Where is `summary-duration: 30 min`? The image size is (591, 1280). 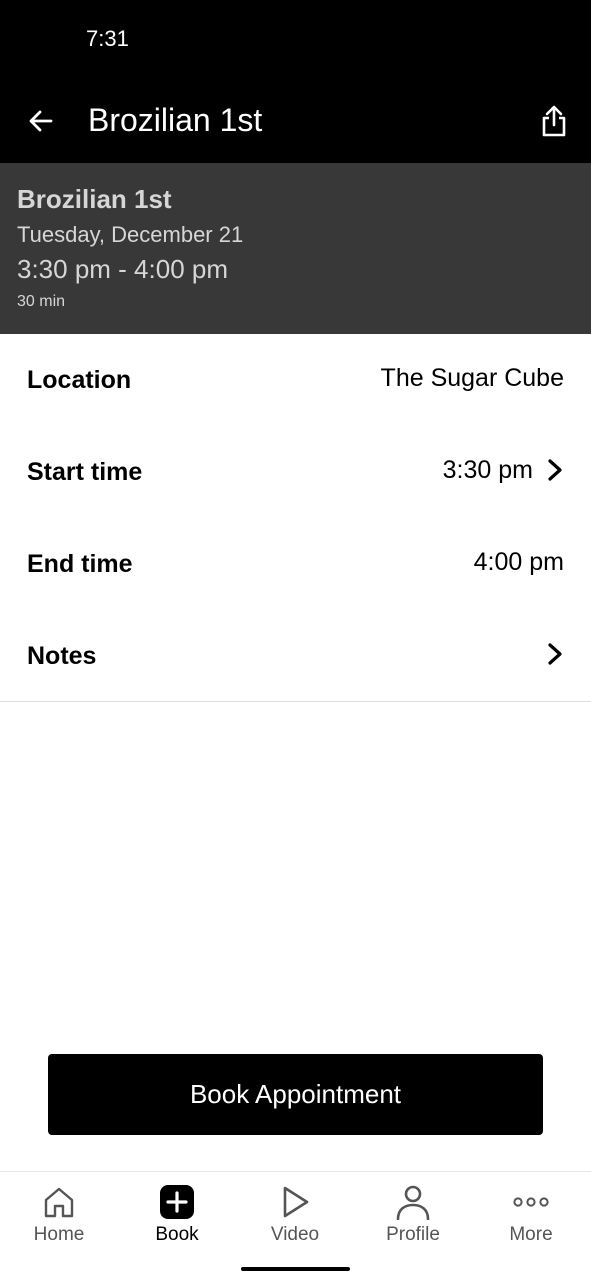 summary-duration: 30 min is located at coordinates (41, 301).